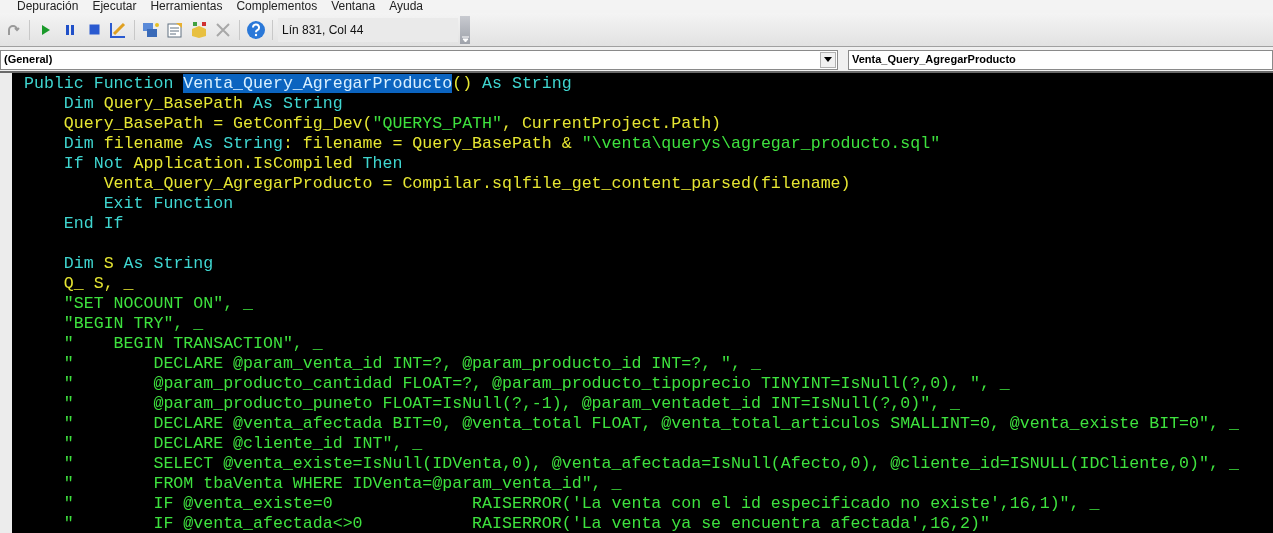  Describe the element at coordinates (650, 424) in the screenshot. I see `code-line: " DECLARE @venta_afectada BIT=0, @venta_total FLOAT, @venta_total_articulos SMALLINT=0, @venta_existe BIT=0", _` at that location.